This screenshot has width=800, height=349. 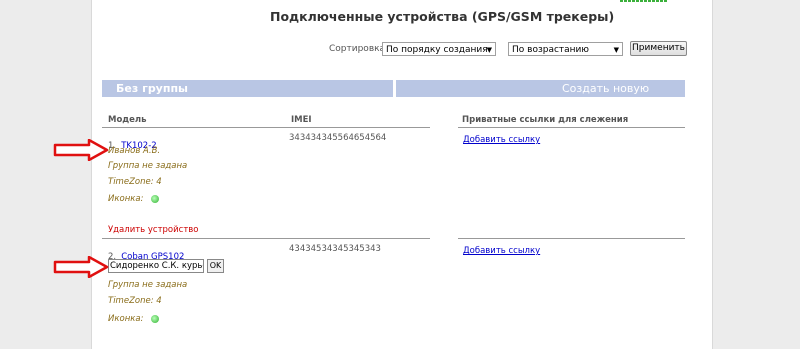 I want to click on sort-order-select: По порядку создания ▼, so click(x=439, y=49).